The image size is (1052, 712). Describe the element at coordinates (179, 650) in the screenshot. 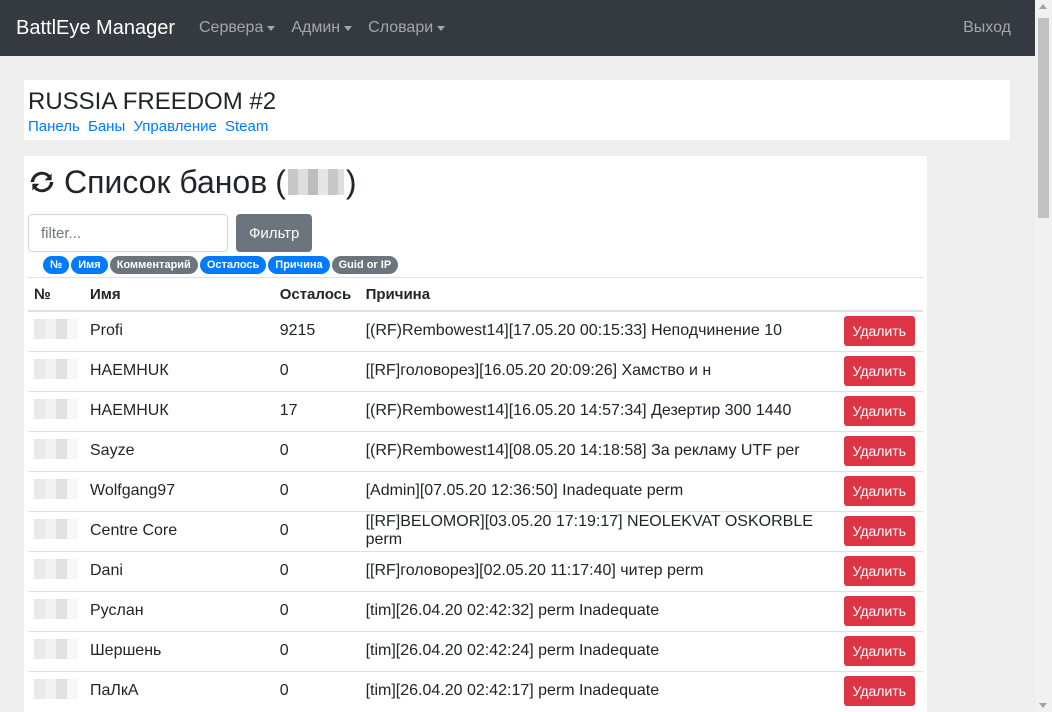

I see `cell-name: Шершень` at that location.